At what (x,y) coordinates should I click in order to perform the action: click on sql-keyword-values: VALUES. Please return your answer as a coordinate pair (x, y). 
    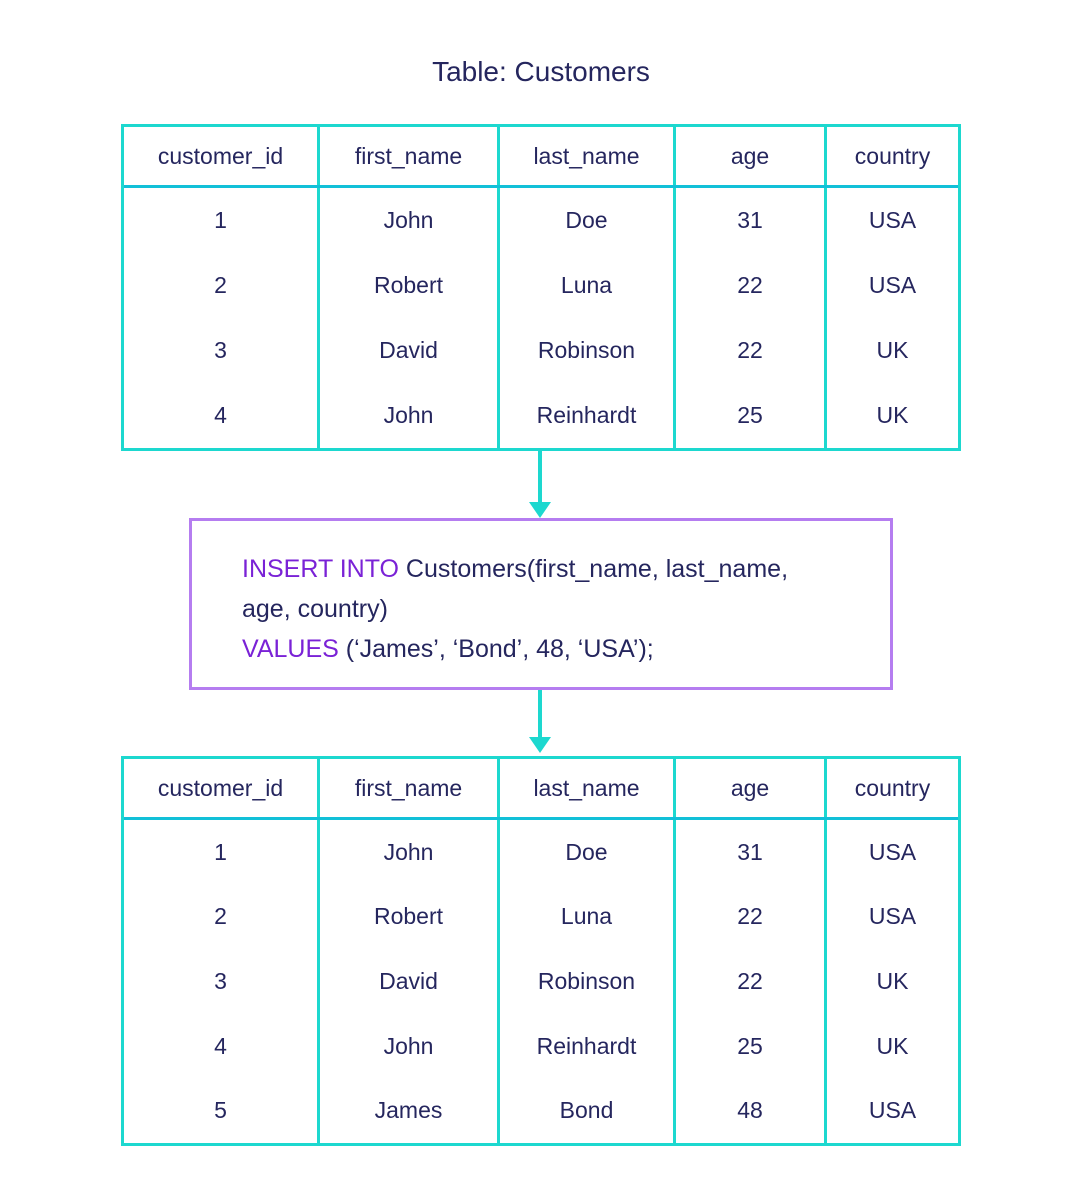
    Looking at the image, I should click on (290, 649).